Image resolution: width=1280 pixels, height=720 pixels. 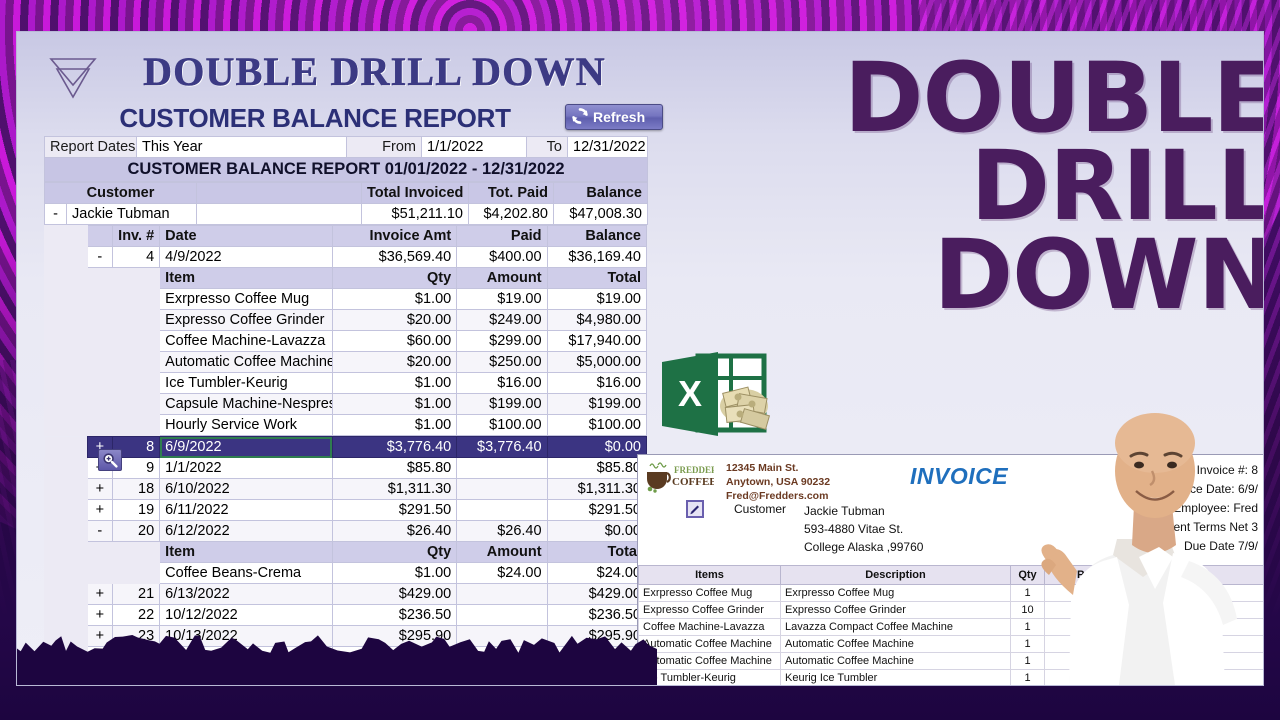 What do you see at coordinates (844, 511) in the screenshot?
I see `invoice-customer-name: Jackie Tubman` at bounding box center [844, 511].